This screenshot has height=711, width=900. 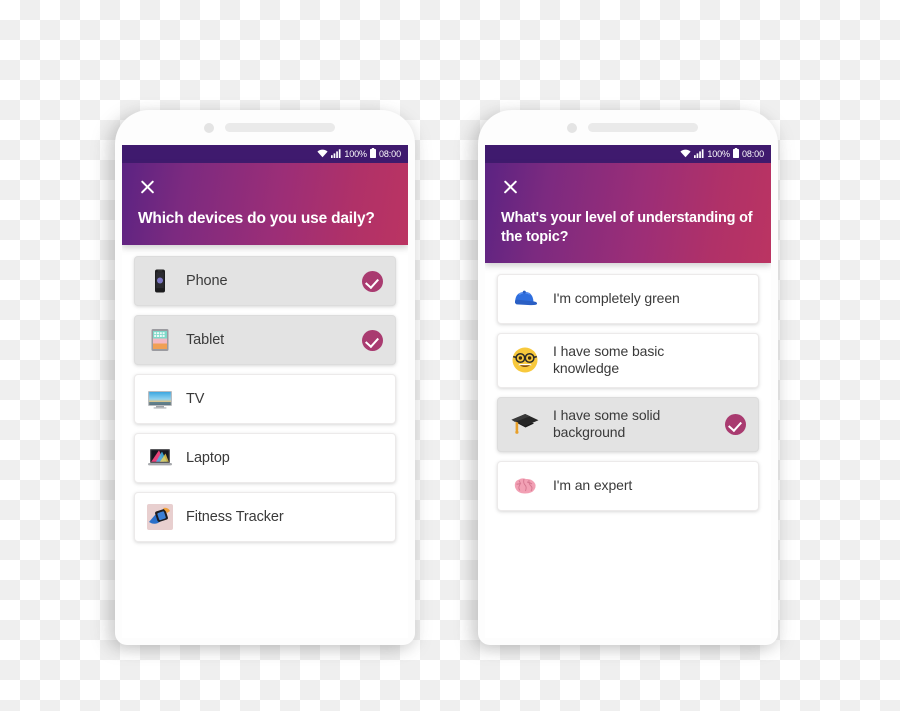 What do you see at coordinates (207, 281) in the screenshot?
I see `list-item-label: Phone` at bounding box center [207, 281].